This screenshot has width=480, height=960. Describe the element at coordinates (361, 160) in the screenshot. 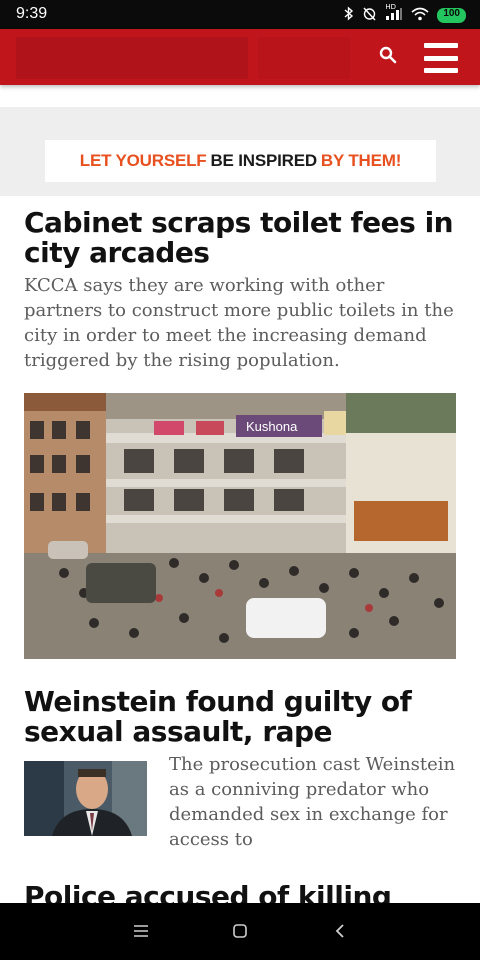

I see `banner-text-3: BY THEM!` at that location.